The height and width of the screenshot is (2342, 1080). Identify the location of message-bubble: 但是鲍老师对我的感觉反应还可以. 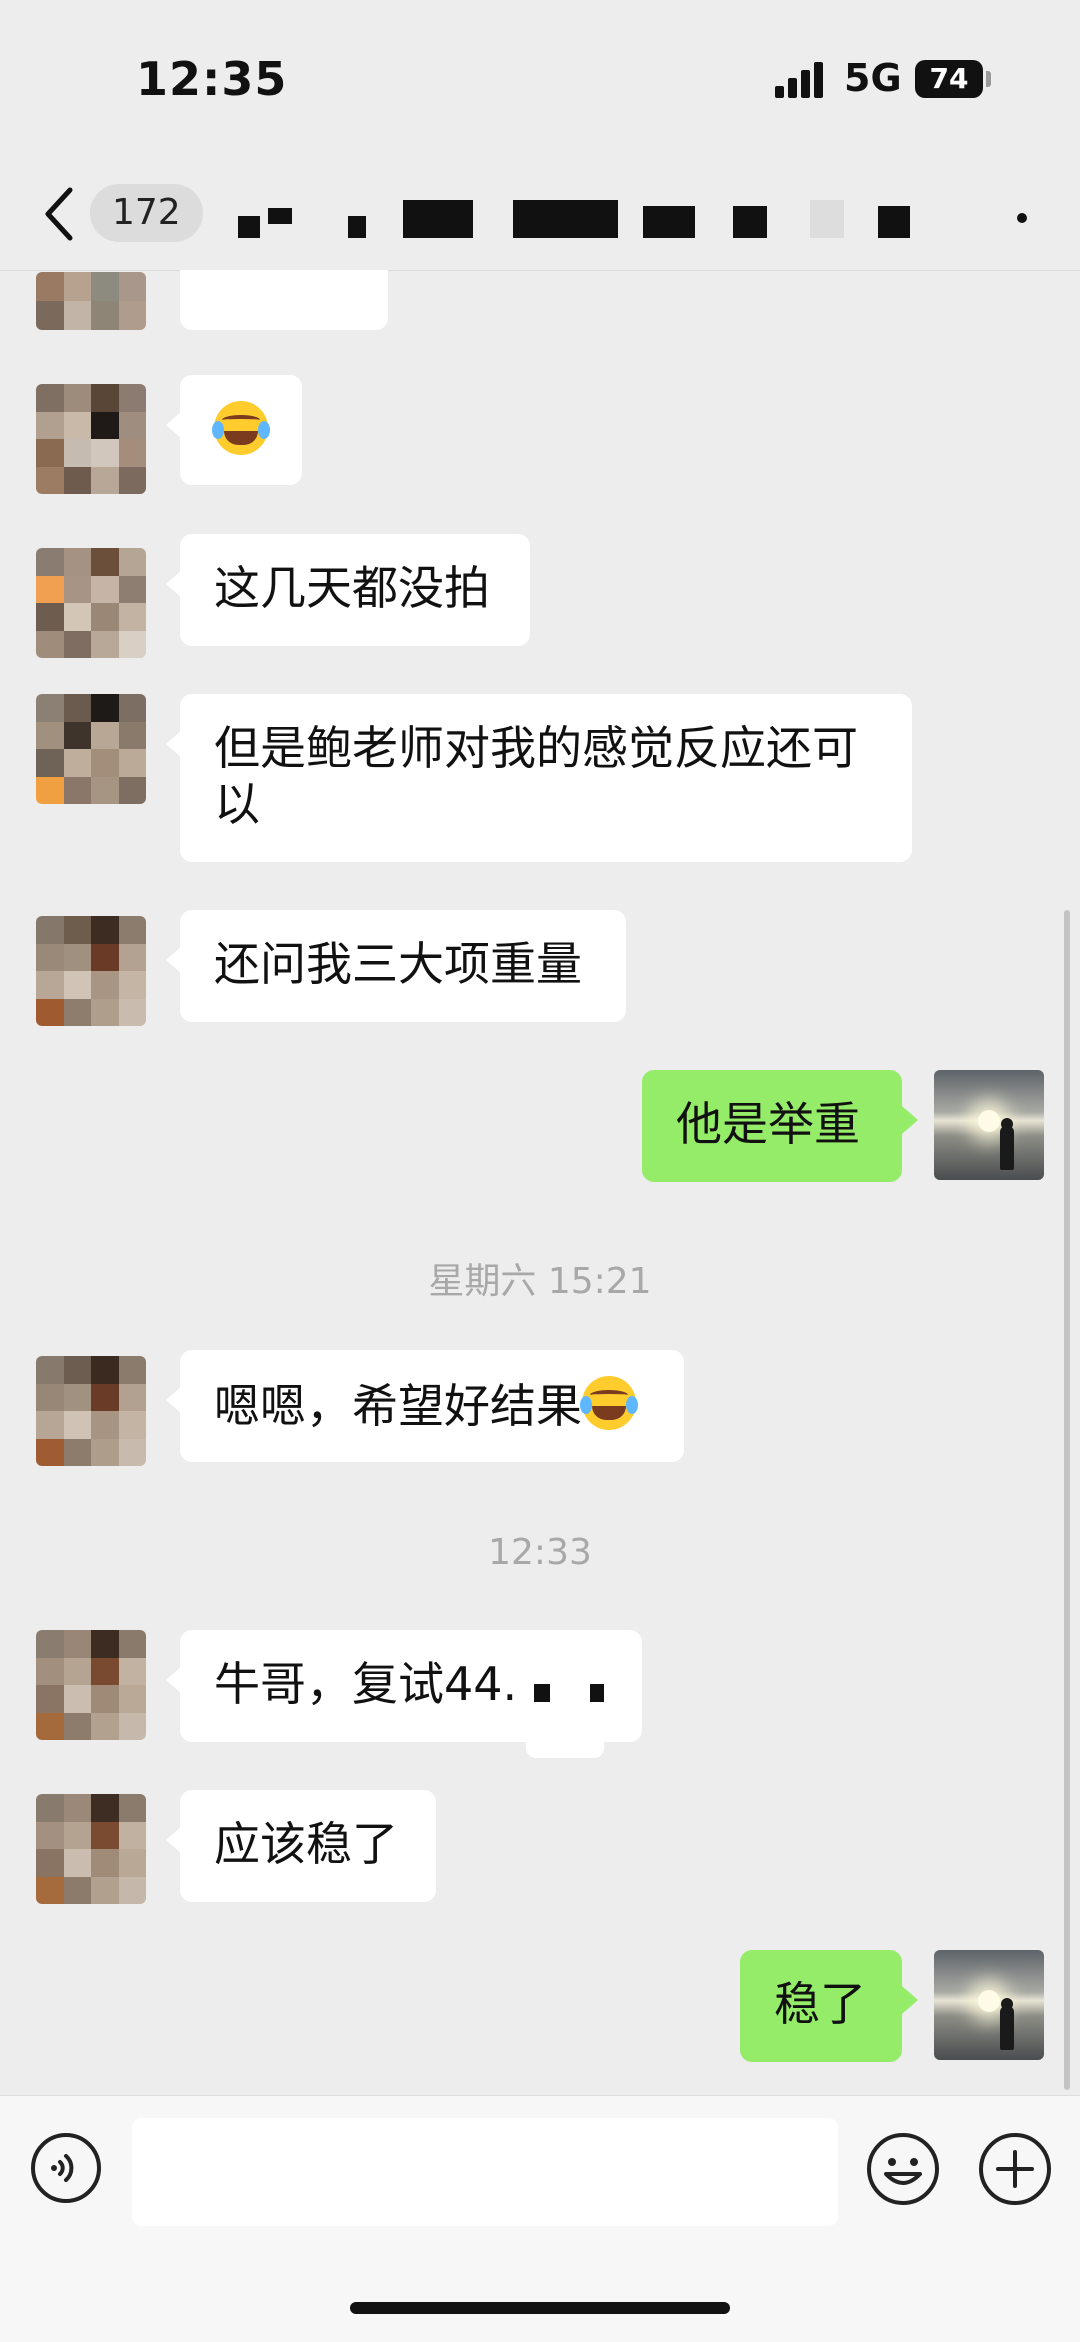
(539, 778).